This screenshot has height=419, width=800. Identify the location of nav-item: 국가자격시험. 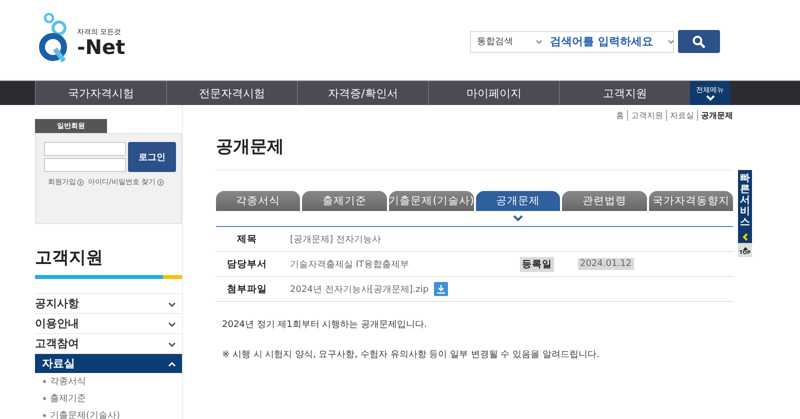
(100, 93).